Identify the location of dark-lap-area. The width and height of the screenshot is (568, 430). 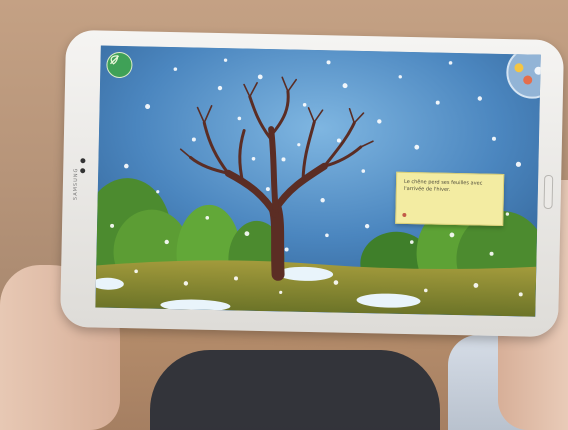
(295, 390).